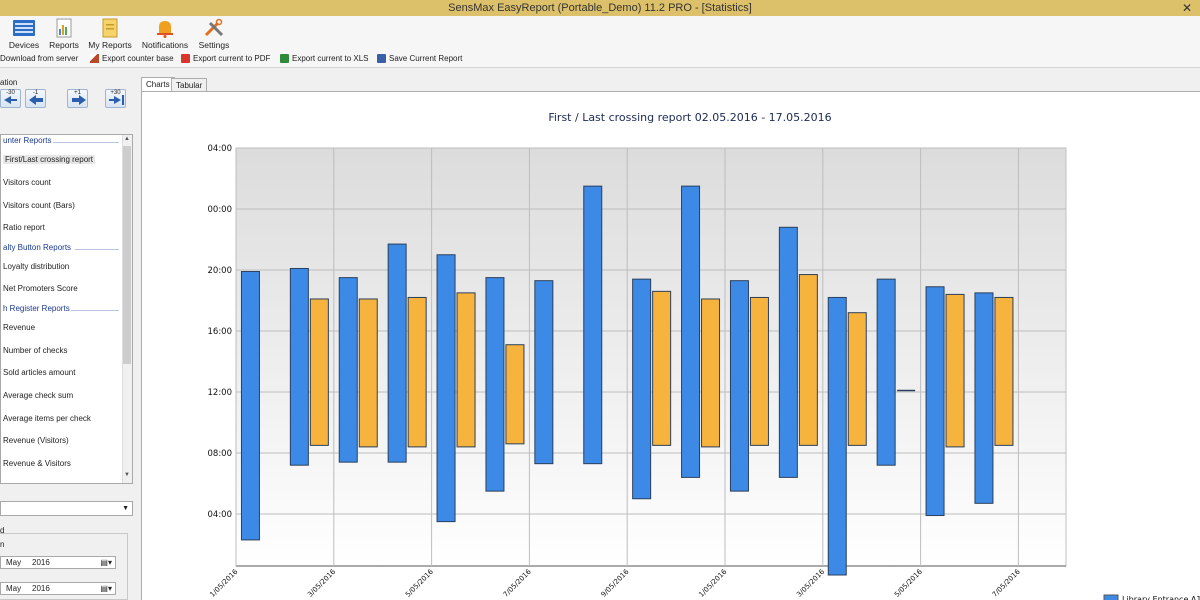  What do you see at coordinates (49, 159) in the screenshot?
I see `list-item-first-last-crossing: First/Last crossing report` at bounding box center [49, 159].